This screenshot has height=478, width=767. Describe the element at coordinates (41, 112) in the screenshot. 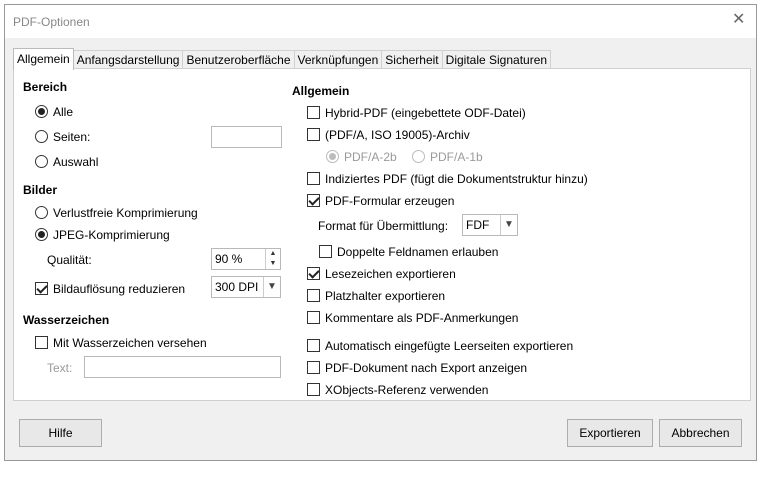

I see `radio-alle-control` at that location.